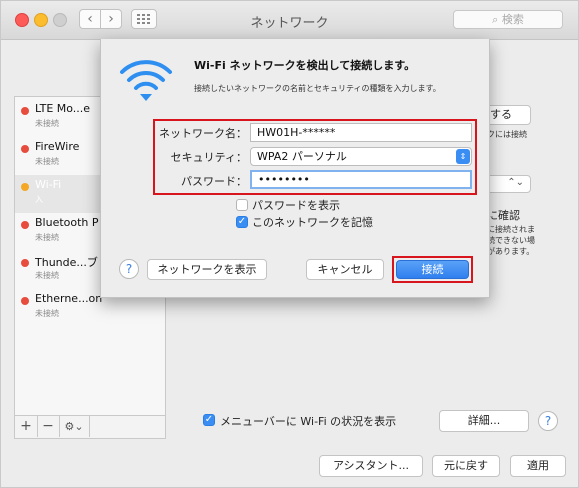  Describe the element at coordinates (203, 133) in the screenshot. I see `network-name-label: ネットワーク名：` at that location.